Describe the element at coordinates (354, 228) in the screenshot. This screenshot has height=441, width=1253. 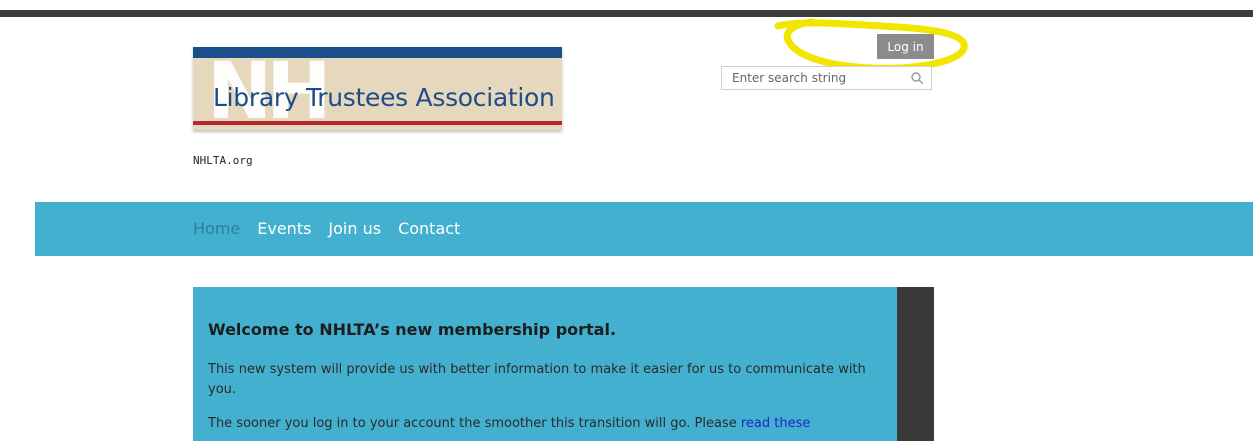
I see `nav-item-join-us: Join us` at that location.